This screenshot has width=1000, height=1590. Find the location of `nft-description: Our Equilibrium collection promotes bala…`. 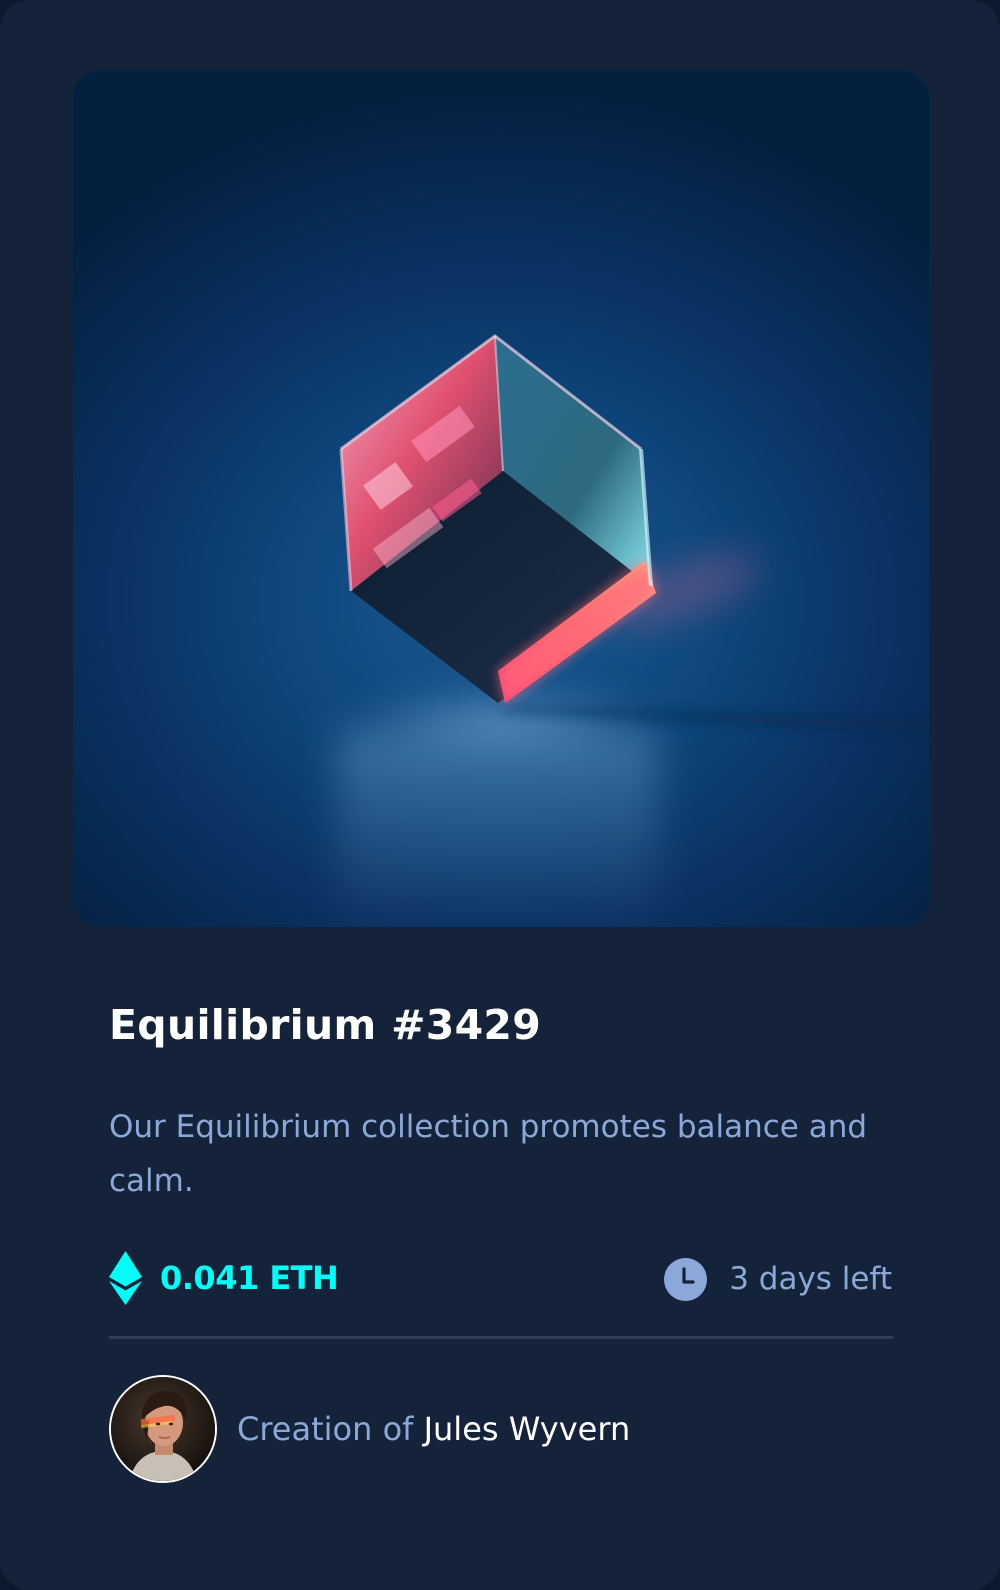

nft-description: Our Equilibrium collection promotes bala… is located at coordinates (488, 1154).